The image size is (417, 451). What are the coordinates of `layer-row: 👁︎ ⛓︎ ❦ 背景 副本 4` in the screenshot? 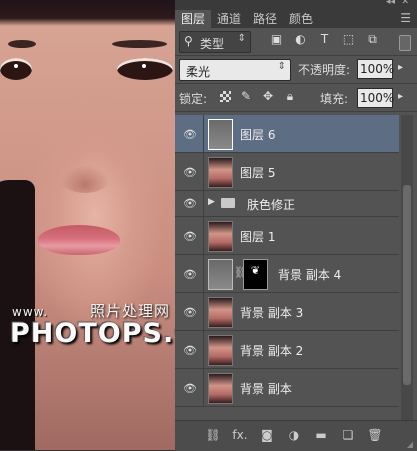 It's located at (287, 274).